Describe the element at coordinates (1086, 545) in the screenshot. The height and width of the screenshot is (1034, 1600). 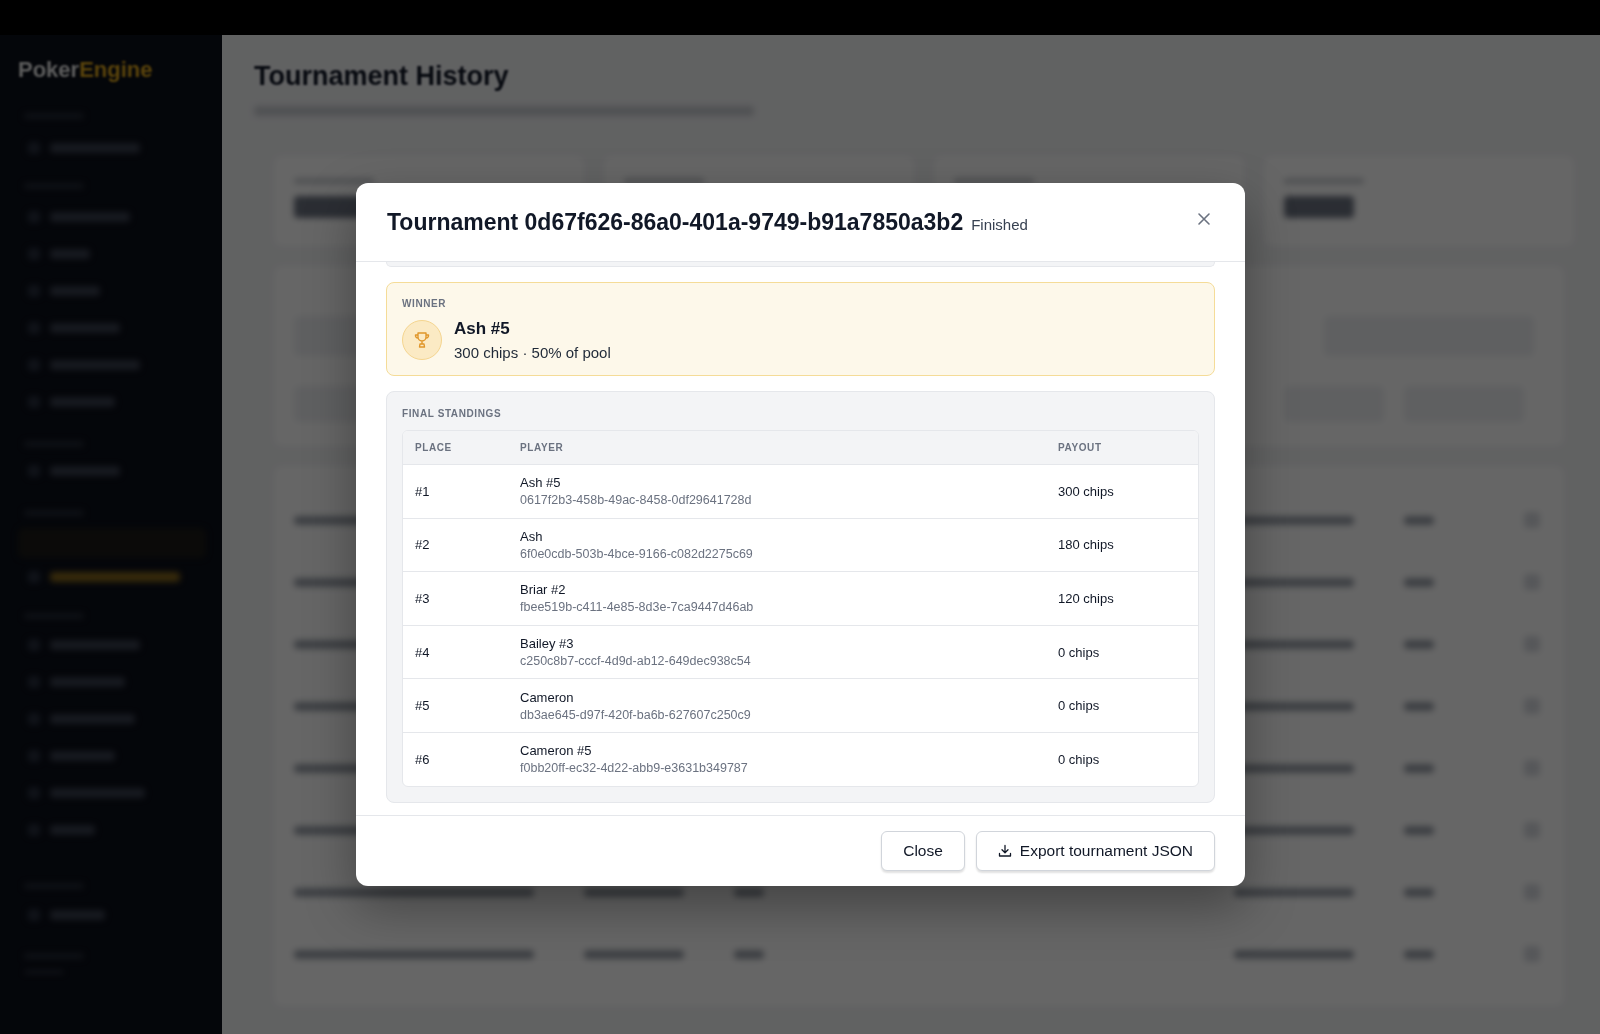
I see `table-cell: 180 chips` at that location.